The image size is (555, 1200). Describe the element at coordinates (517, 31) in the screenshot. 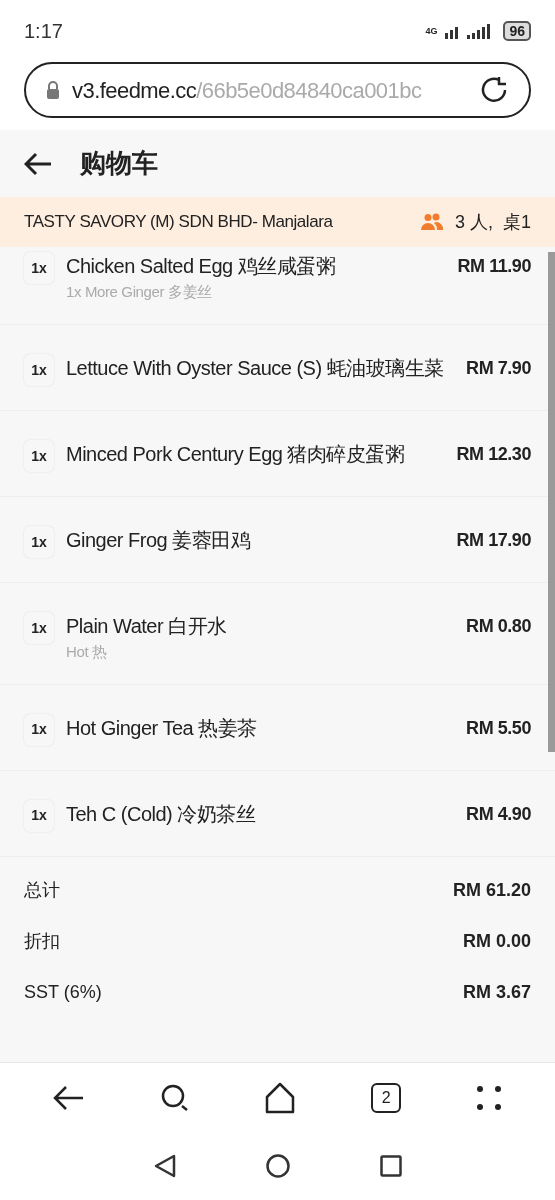

I see `battery-indicator: 96` at that location.